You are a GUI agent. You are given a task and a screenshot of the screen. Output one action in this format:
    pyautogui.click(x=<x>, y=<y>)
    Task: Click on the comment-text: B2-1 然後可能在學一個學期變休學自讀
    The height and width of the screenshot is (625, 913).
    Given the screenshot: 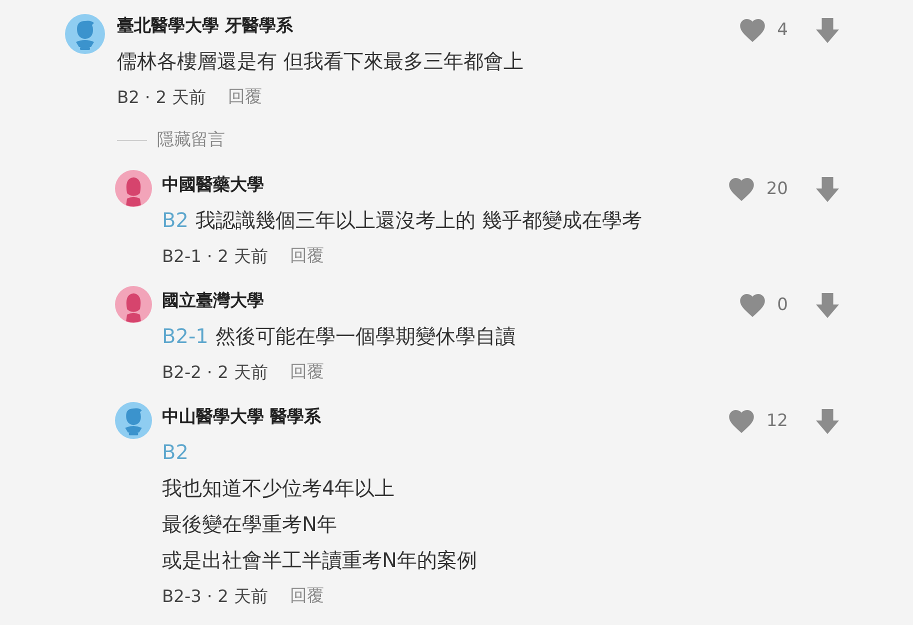 What is the action you would take?
    pyautogui.click(x=339, y=336)
    